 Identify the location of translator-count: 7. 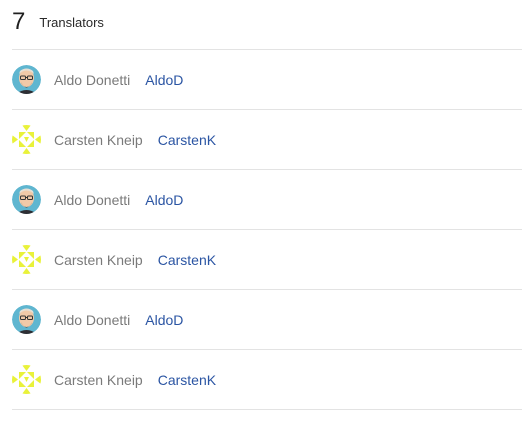
(19, 21).